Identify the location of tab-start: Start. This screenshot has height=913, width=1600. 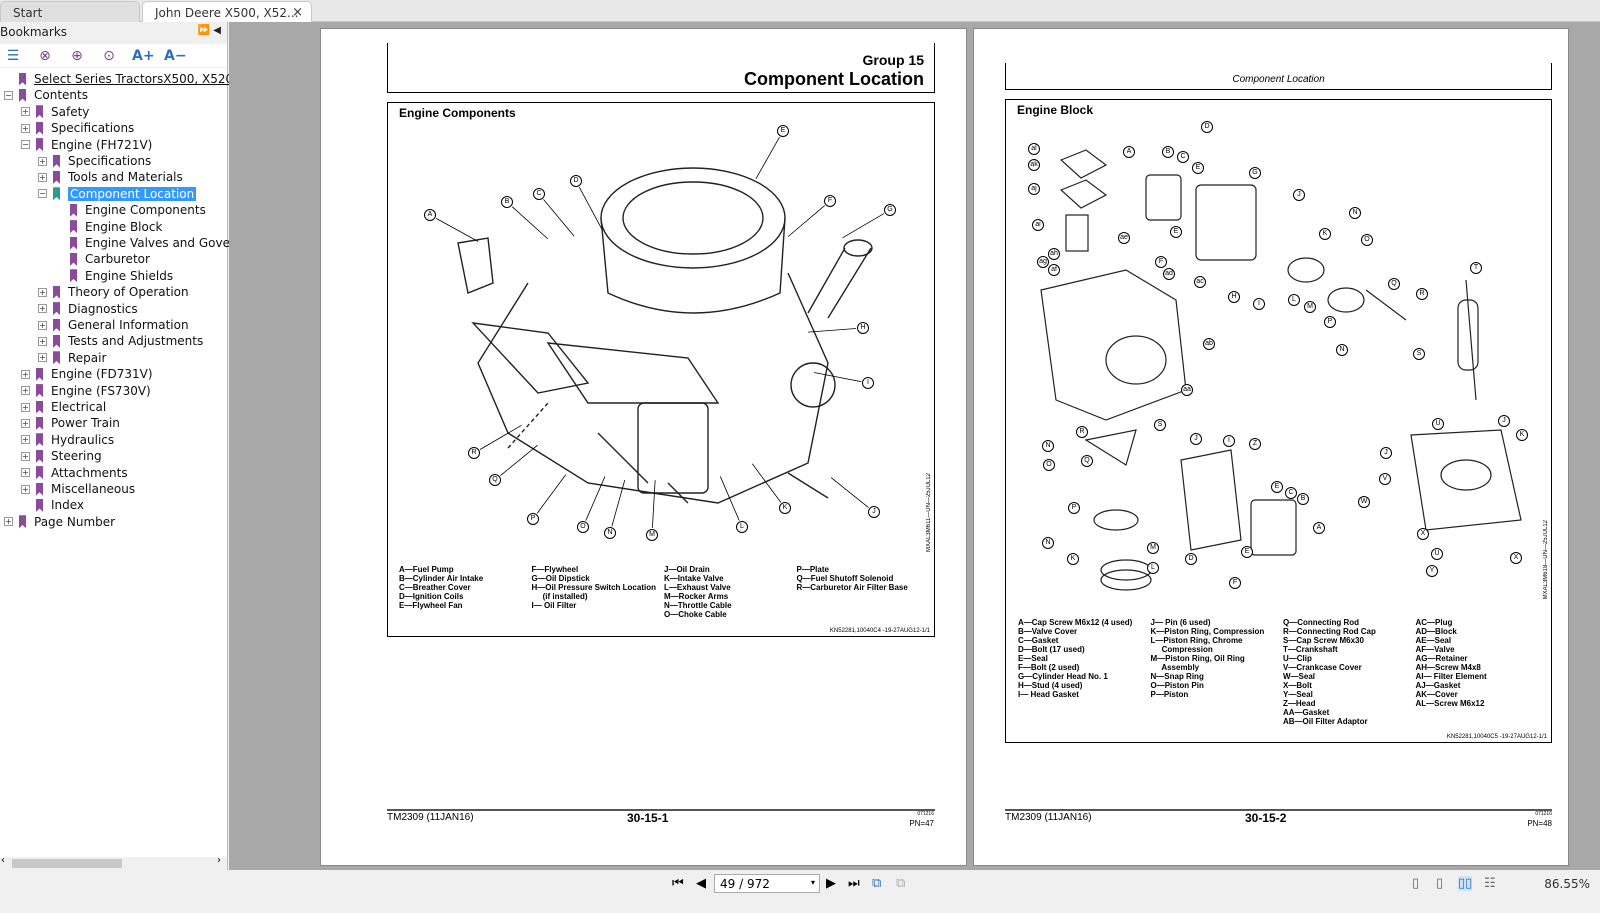
(70, 11).